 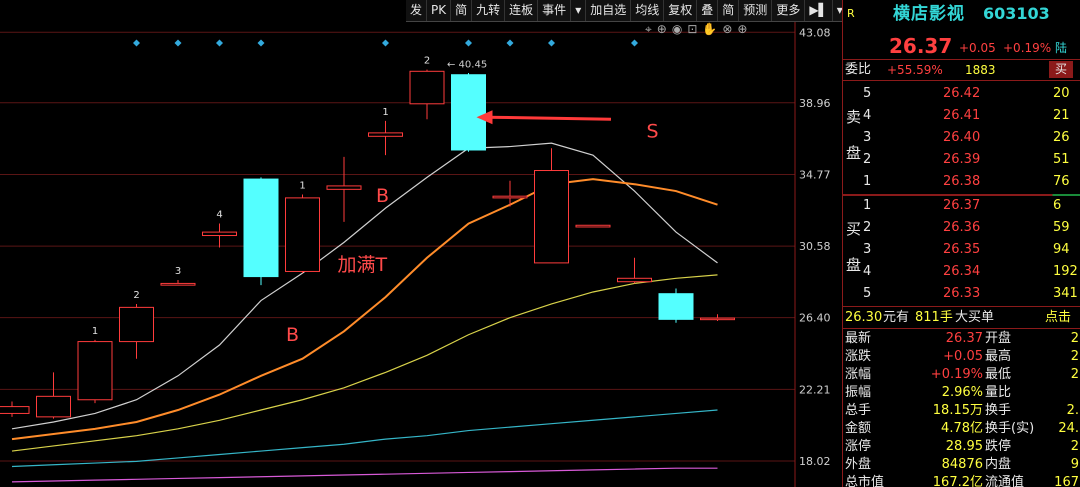 What do you see at coordinates (865, 481) in the screenshot?
I see `stat-label: 总市值` at bounding box center [865, 481].